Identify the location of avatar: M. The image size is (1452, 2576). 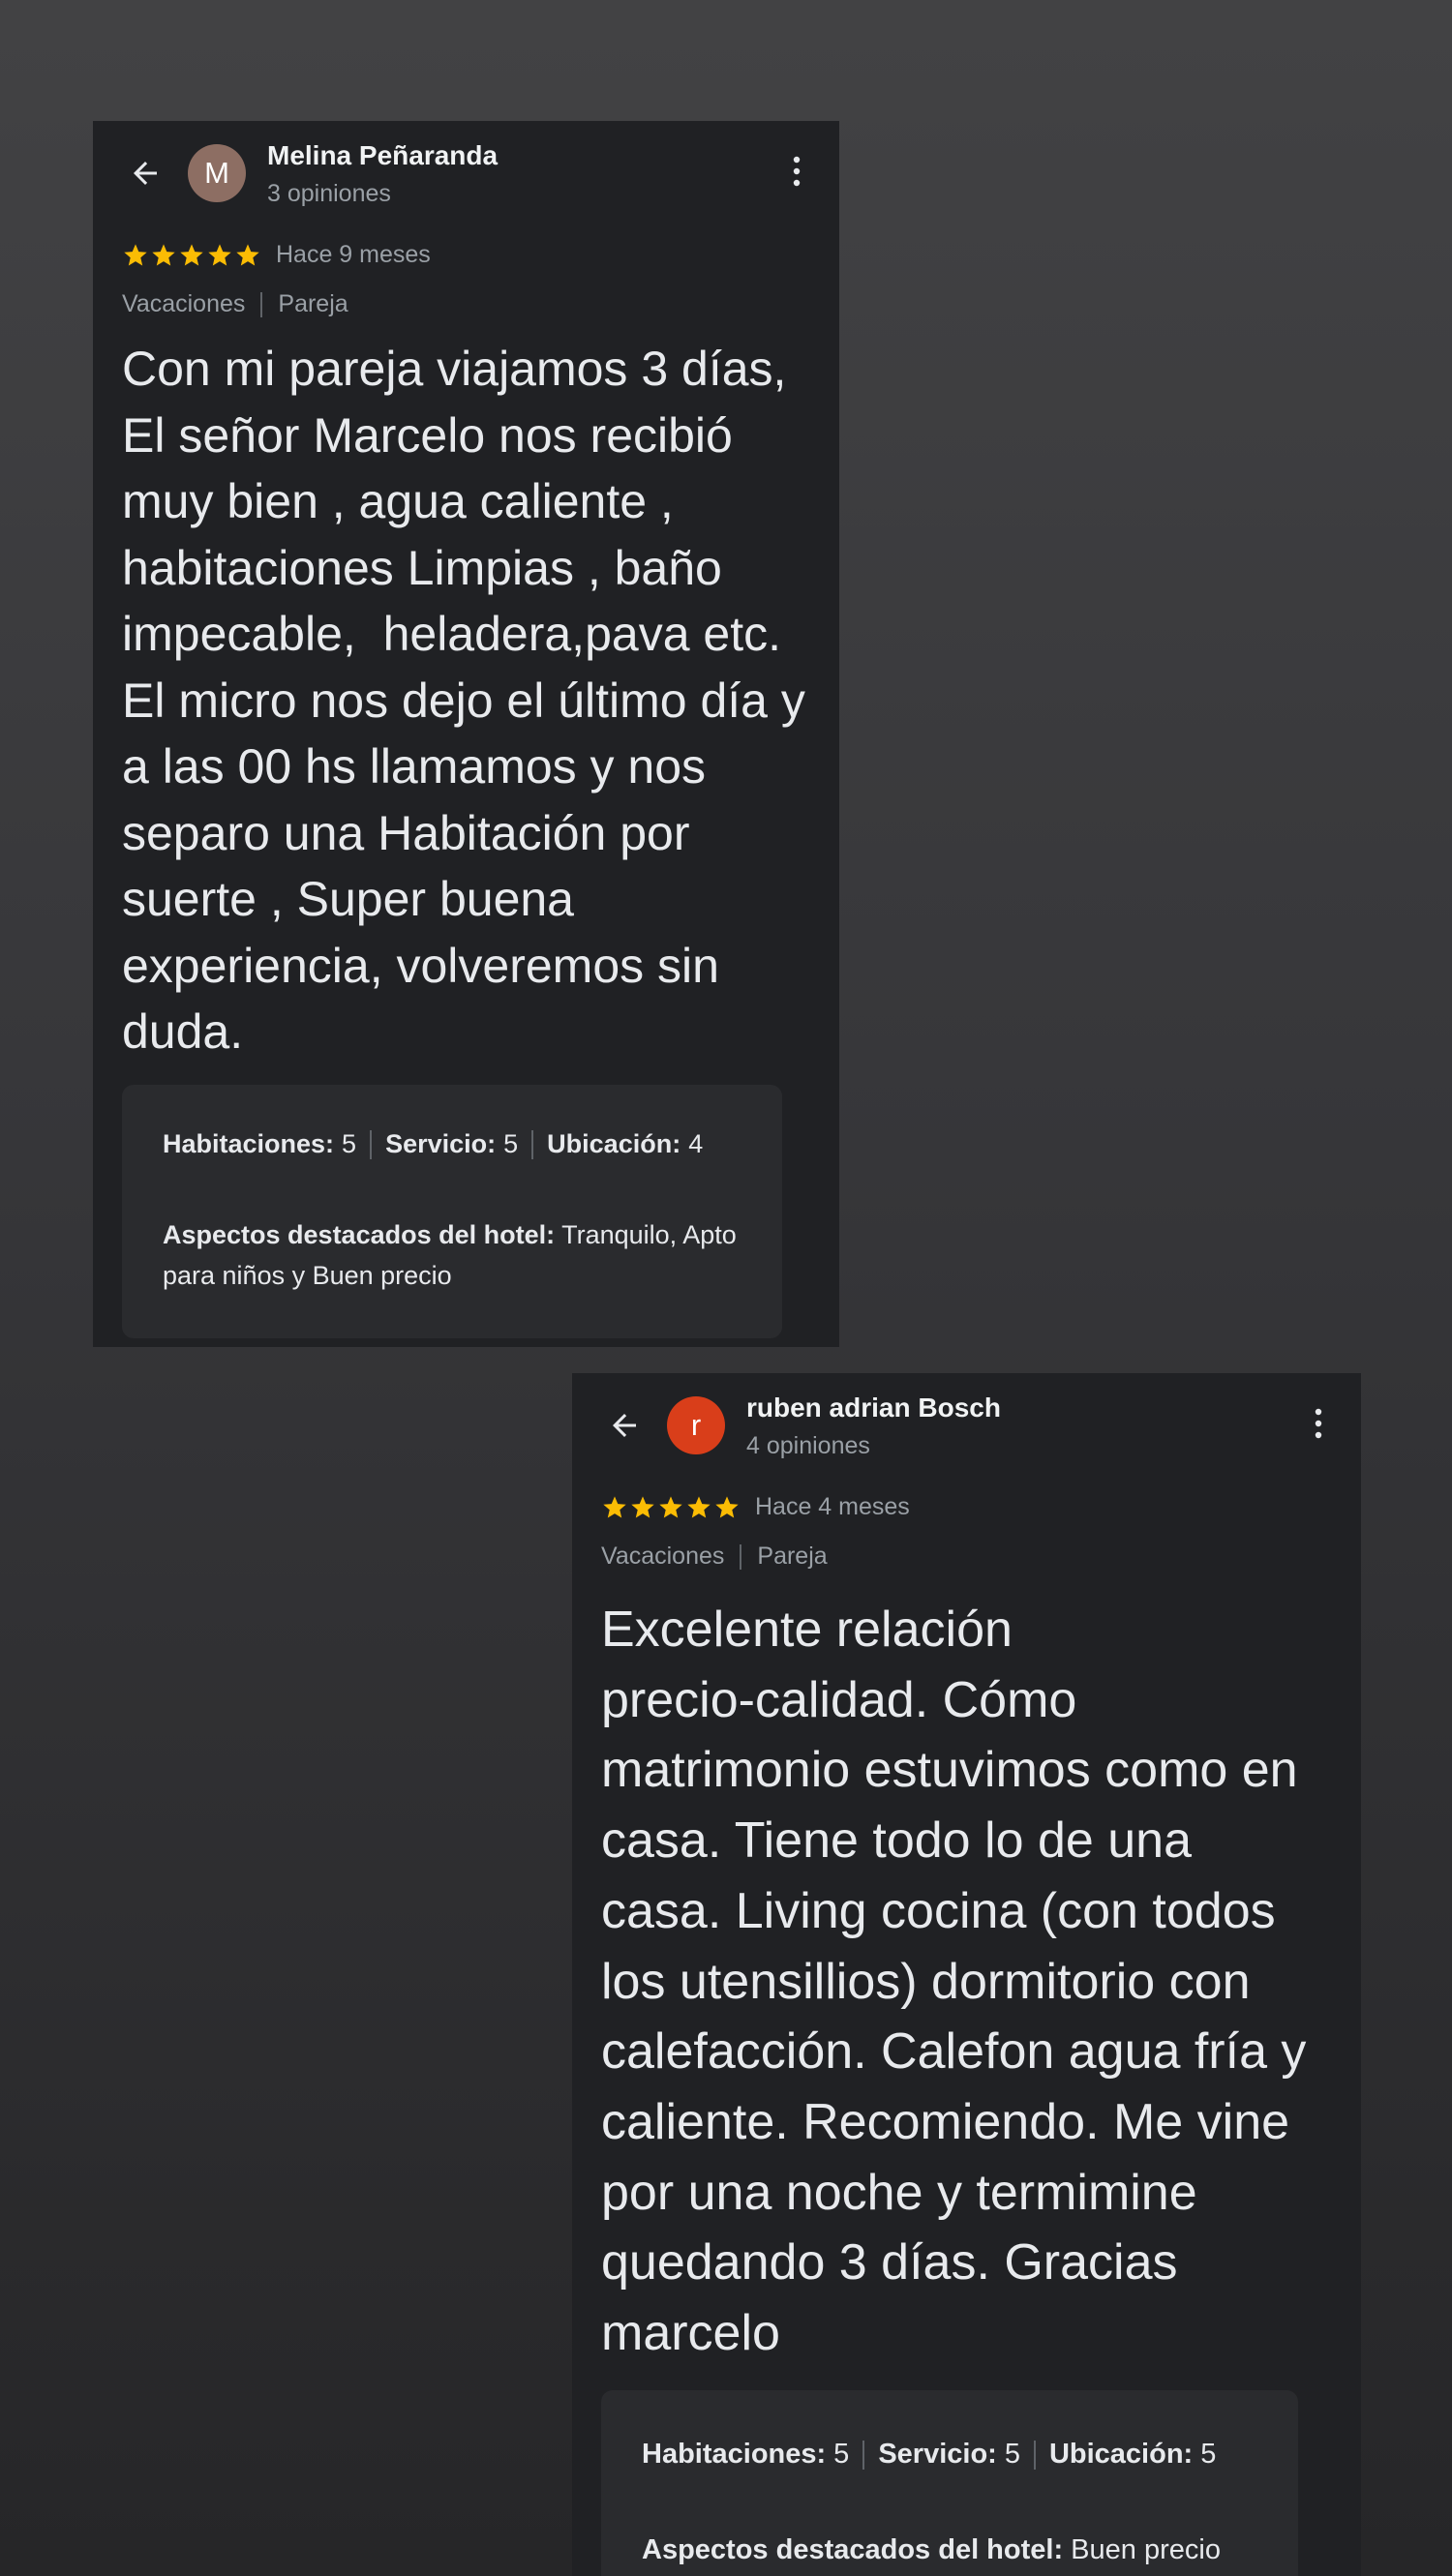
(217, 173).